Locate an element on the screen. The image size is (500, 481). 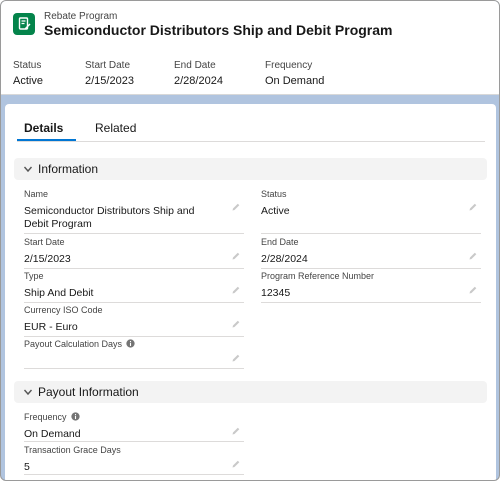
field-status: Status Active is located at coordinates (371, 211).